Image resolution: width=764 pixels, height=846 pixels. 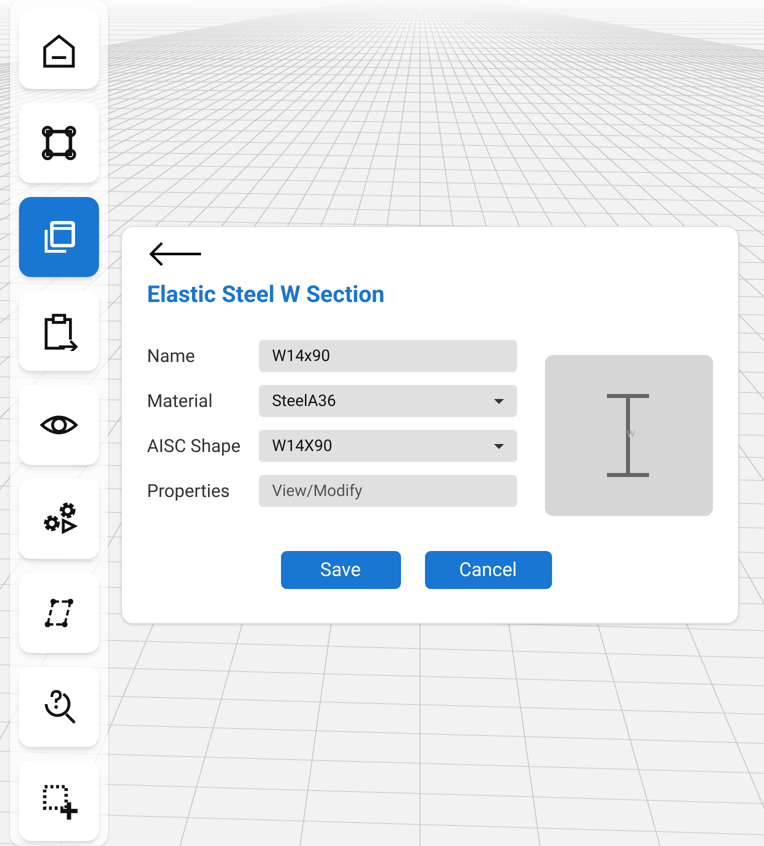 What do you see at coordinates (388, 356) in the screenshot?
I see `name-input-field: W14x90` at bounding box center [388, 356].